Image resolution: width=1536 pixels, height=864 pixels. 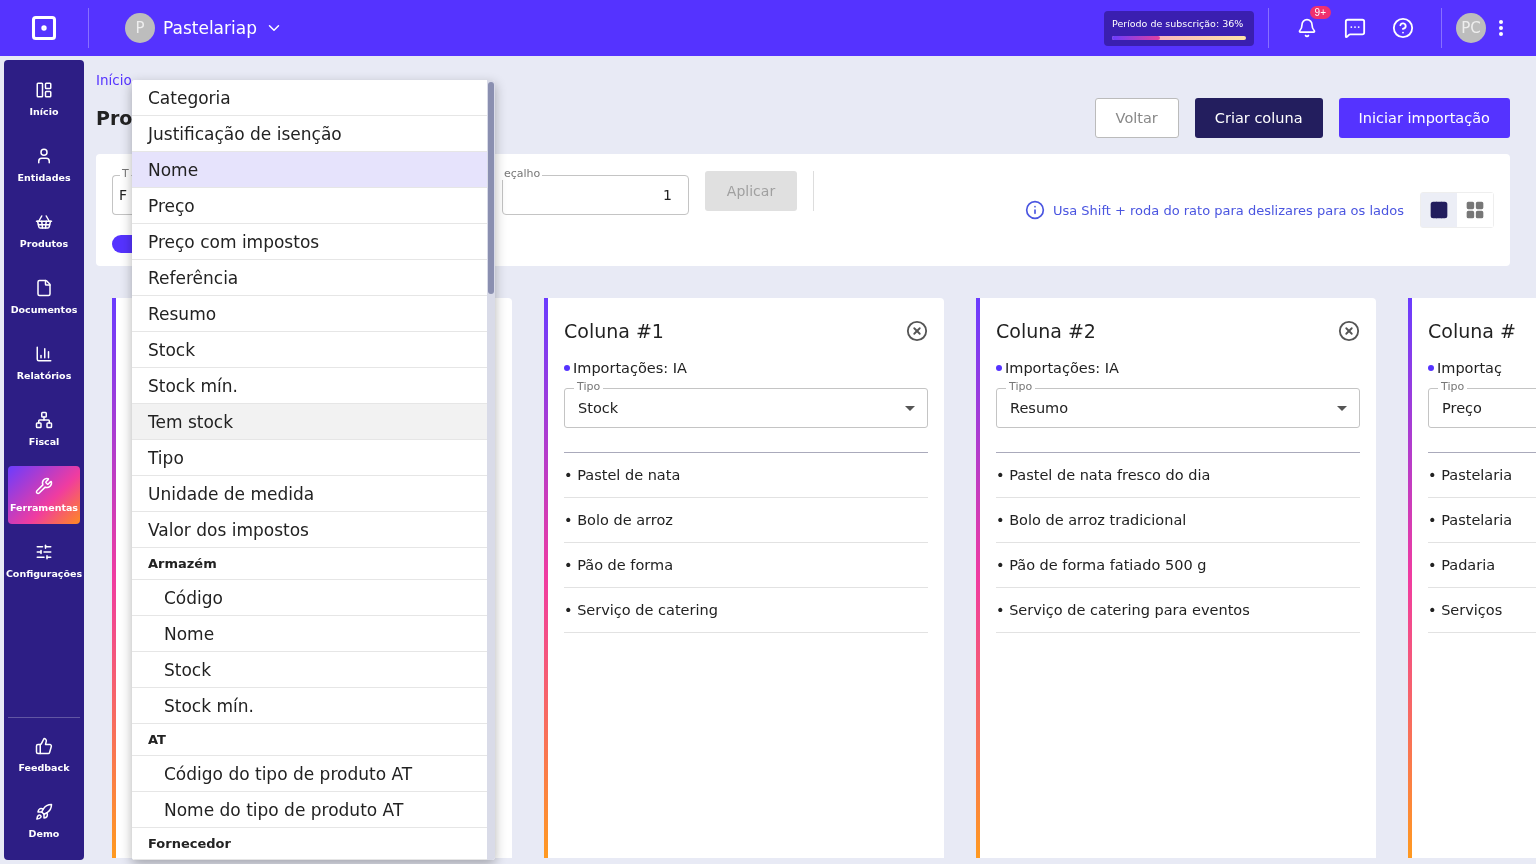 What do you see at coordinates (746, 565) in the screenshot?
I see `column-item: • Pão de forma` at bounding box center [746, 565].